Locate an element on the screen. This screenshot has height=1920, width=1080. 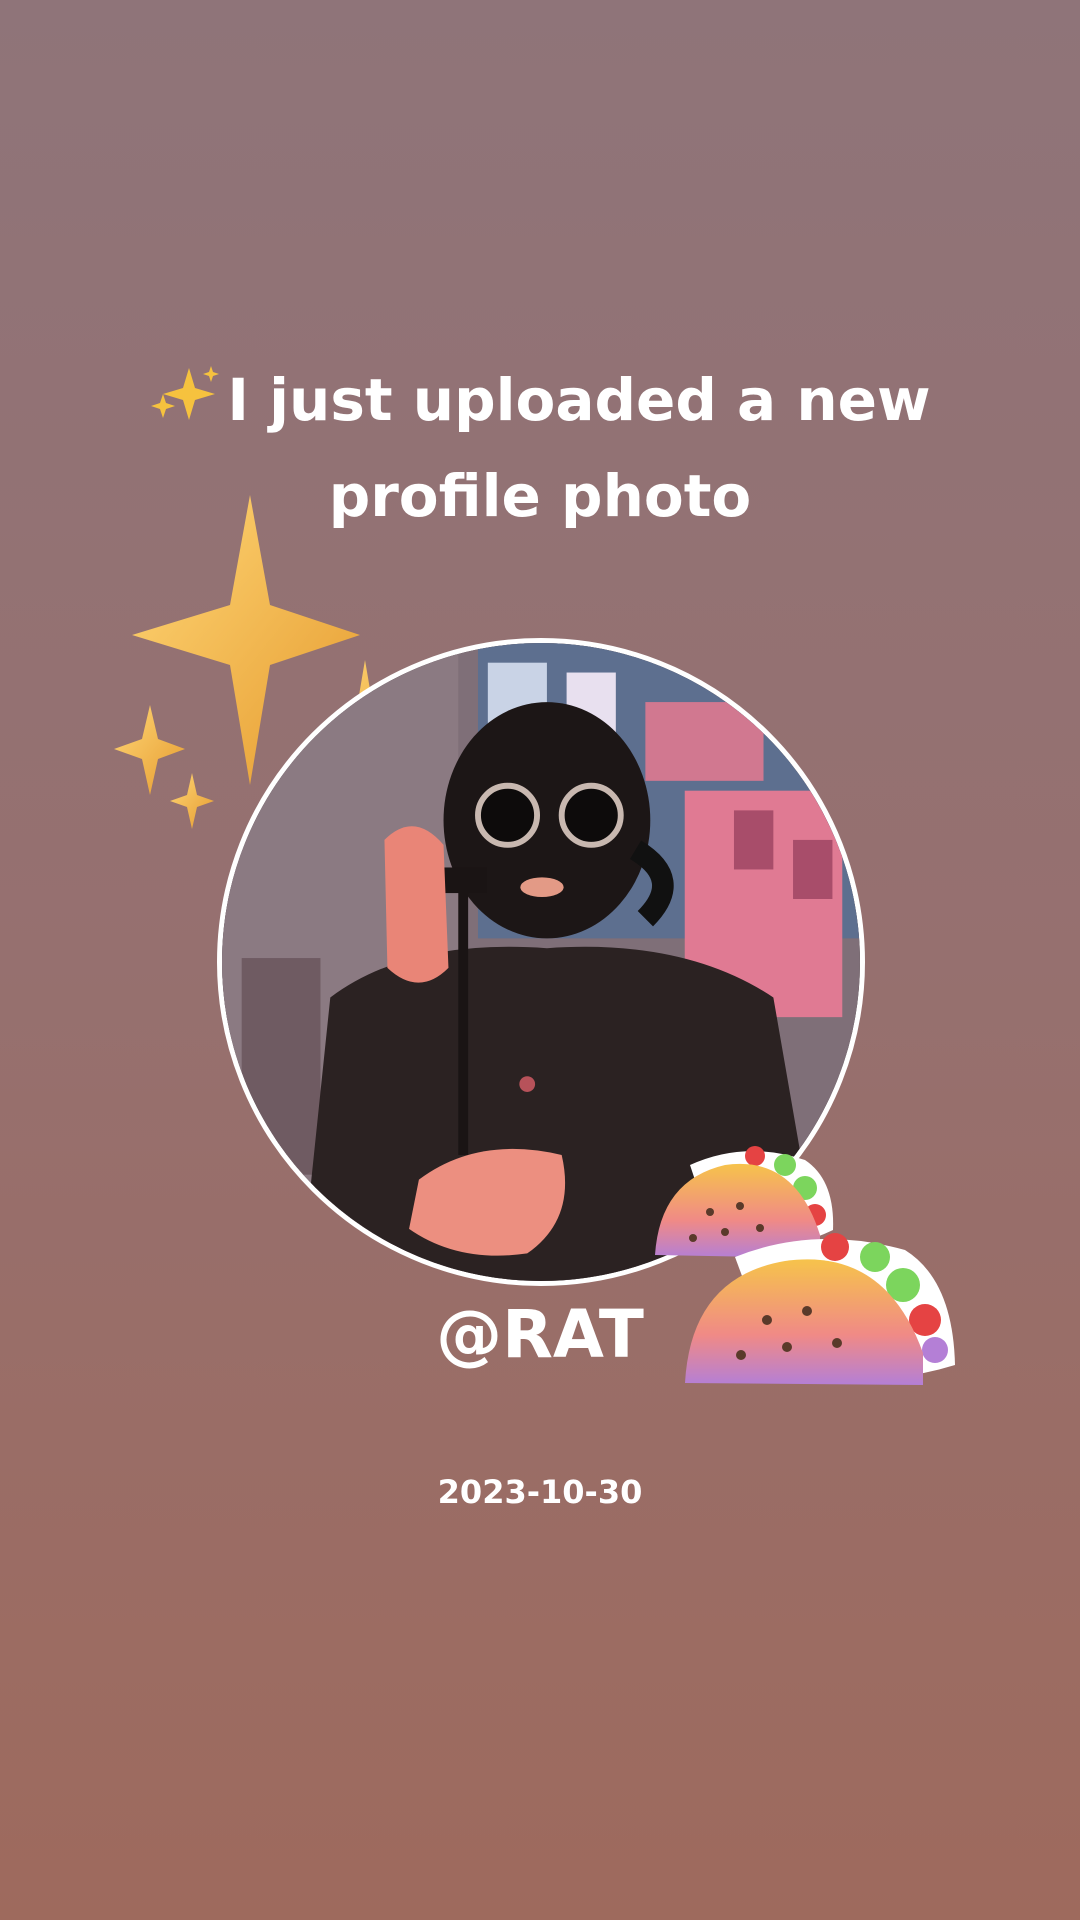
upload-date: 2023-10-30 is located at coordinates (540, 1492).